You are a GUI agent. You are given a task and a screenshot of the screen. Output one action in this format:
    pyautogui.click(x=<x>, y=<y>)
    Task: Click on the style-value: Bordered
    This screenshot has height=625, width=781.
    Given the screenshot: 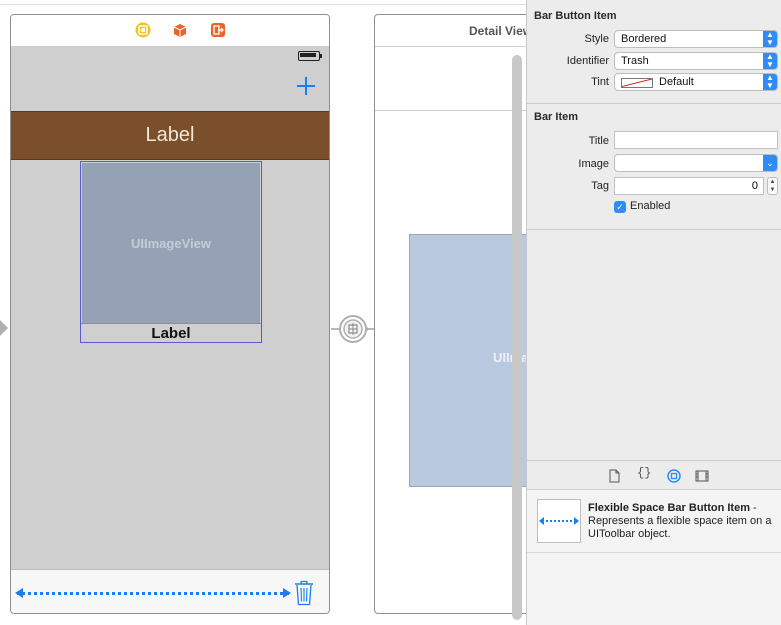 What is the action you would take?
    pyautogui.click(x=644, y=39)
    